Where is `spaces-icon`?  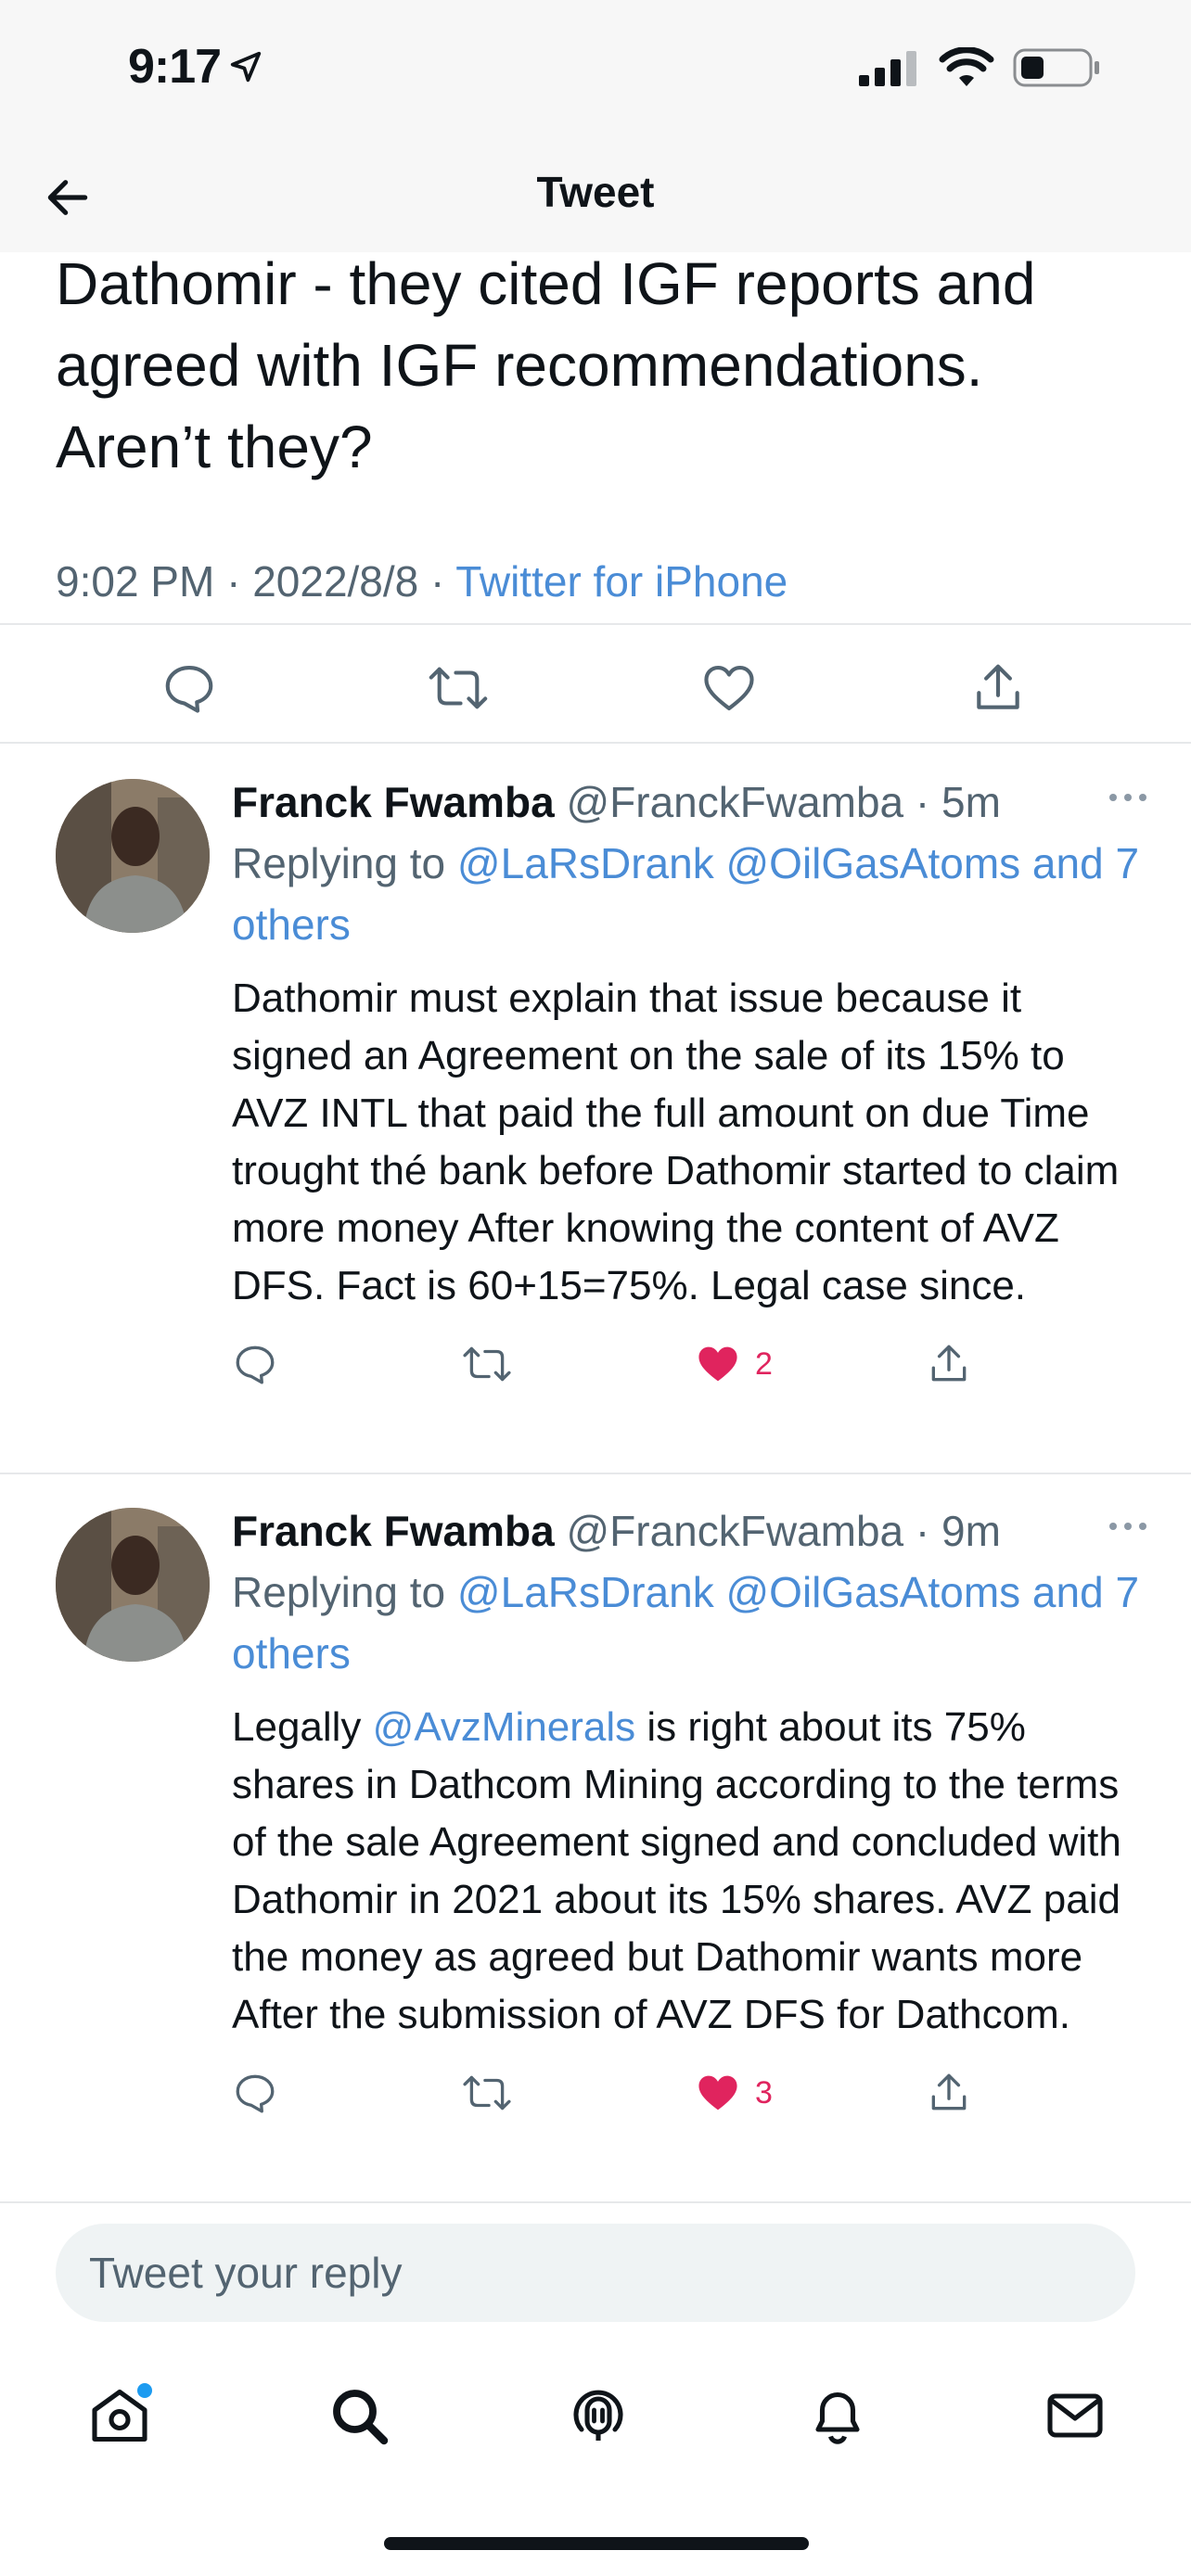
spaces-icon is located at coordinates (598, 2415).